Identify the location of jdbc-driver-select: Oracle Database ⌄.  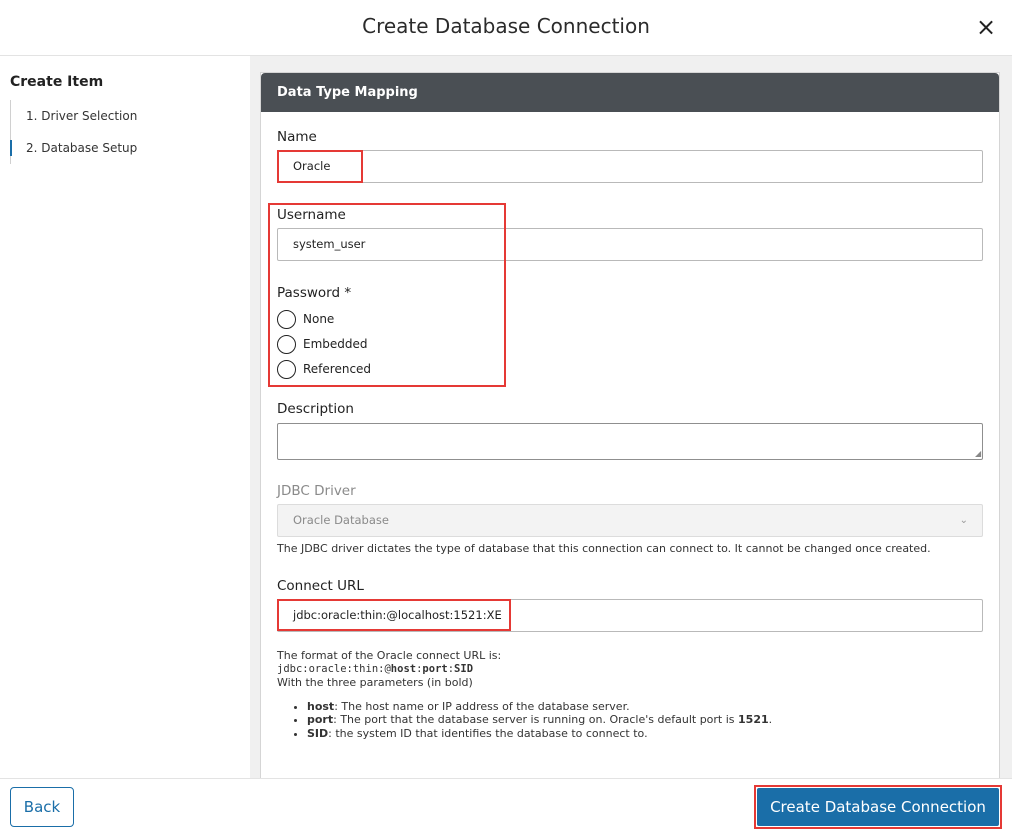
(630, 520).